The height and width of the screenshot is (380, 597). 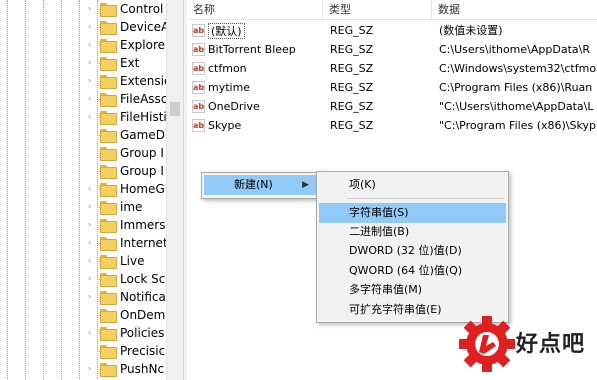 I want to click on menu-separator, so click(x=425, y=198).